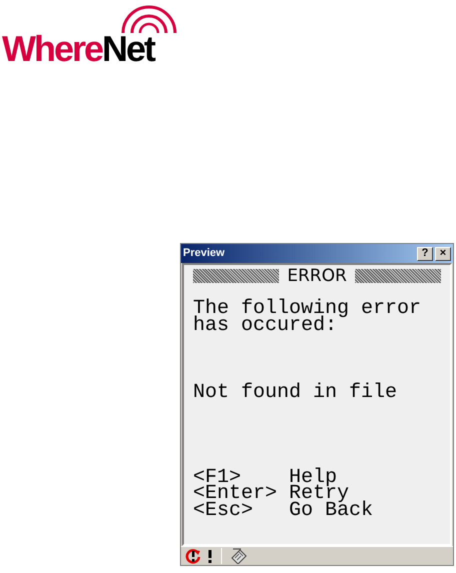  I want to click on close-button: ×, so click(443, 253).